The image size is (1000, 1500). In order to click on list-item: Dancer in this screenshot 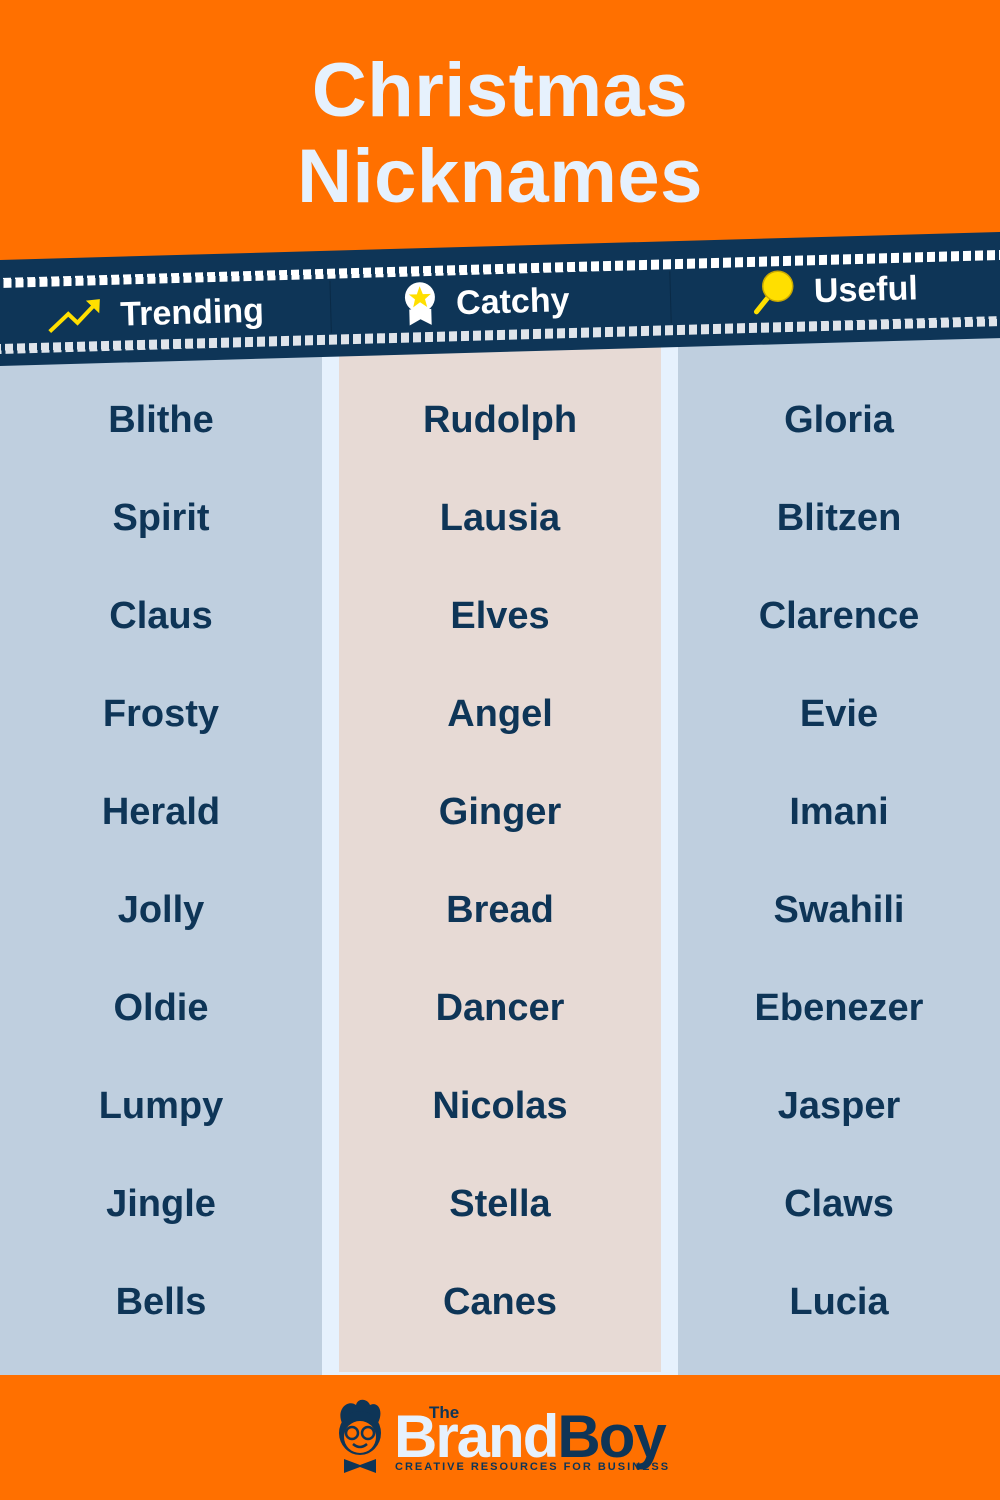, I will do `click(500, 1008)`.